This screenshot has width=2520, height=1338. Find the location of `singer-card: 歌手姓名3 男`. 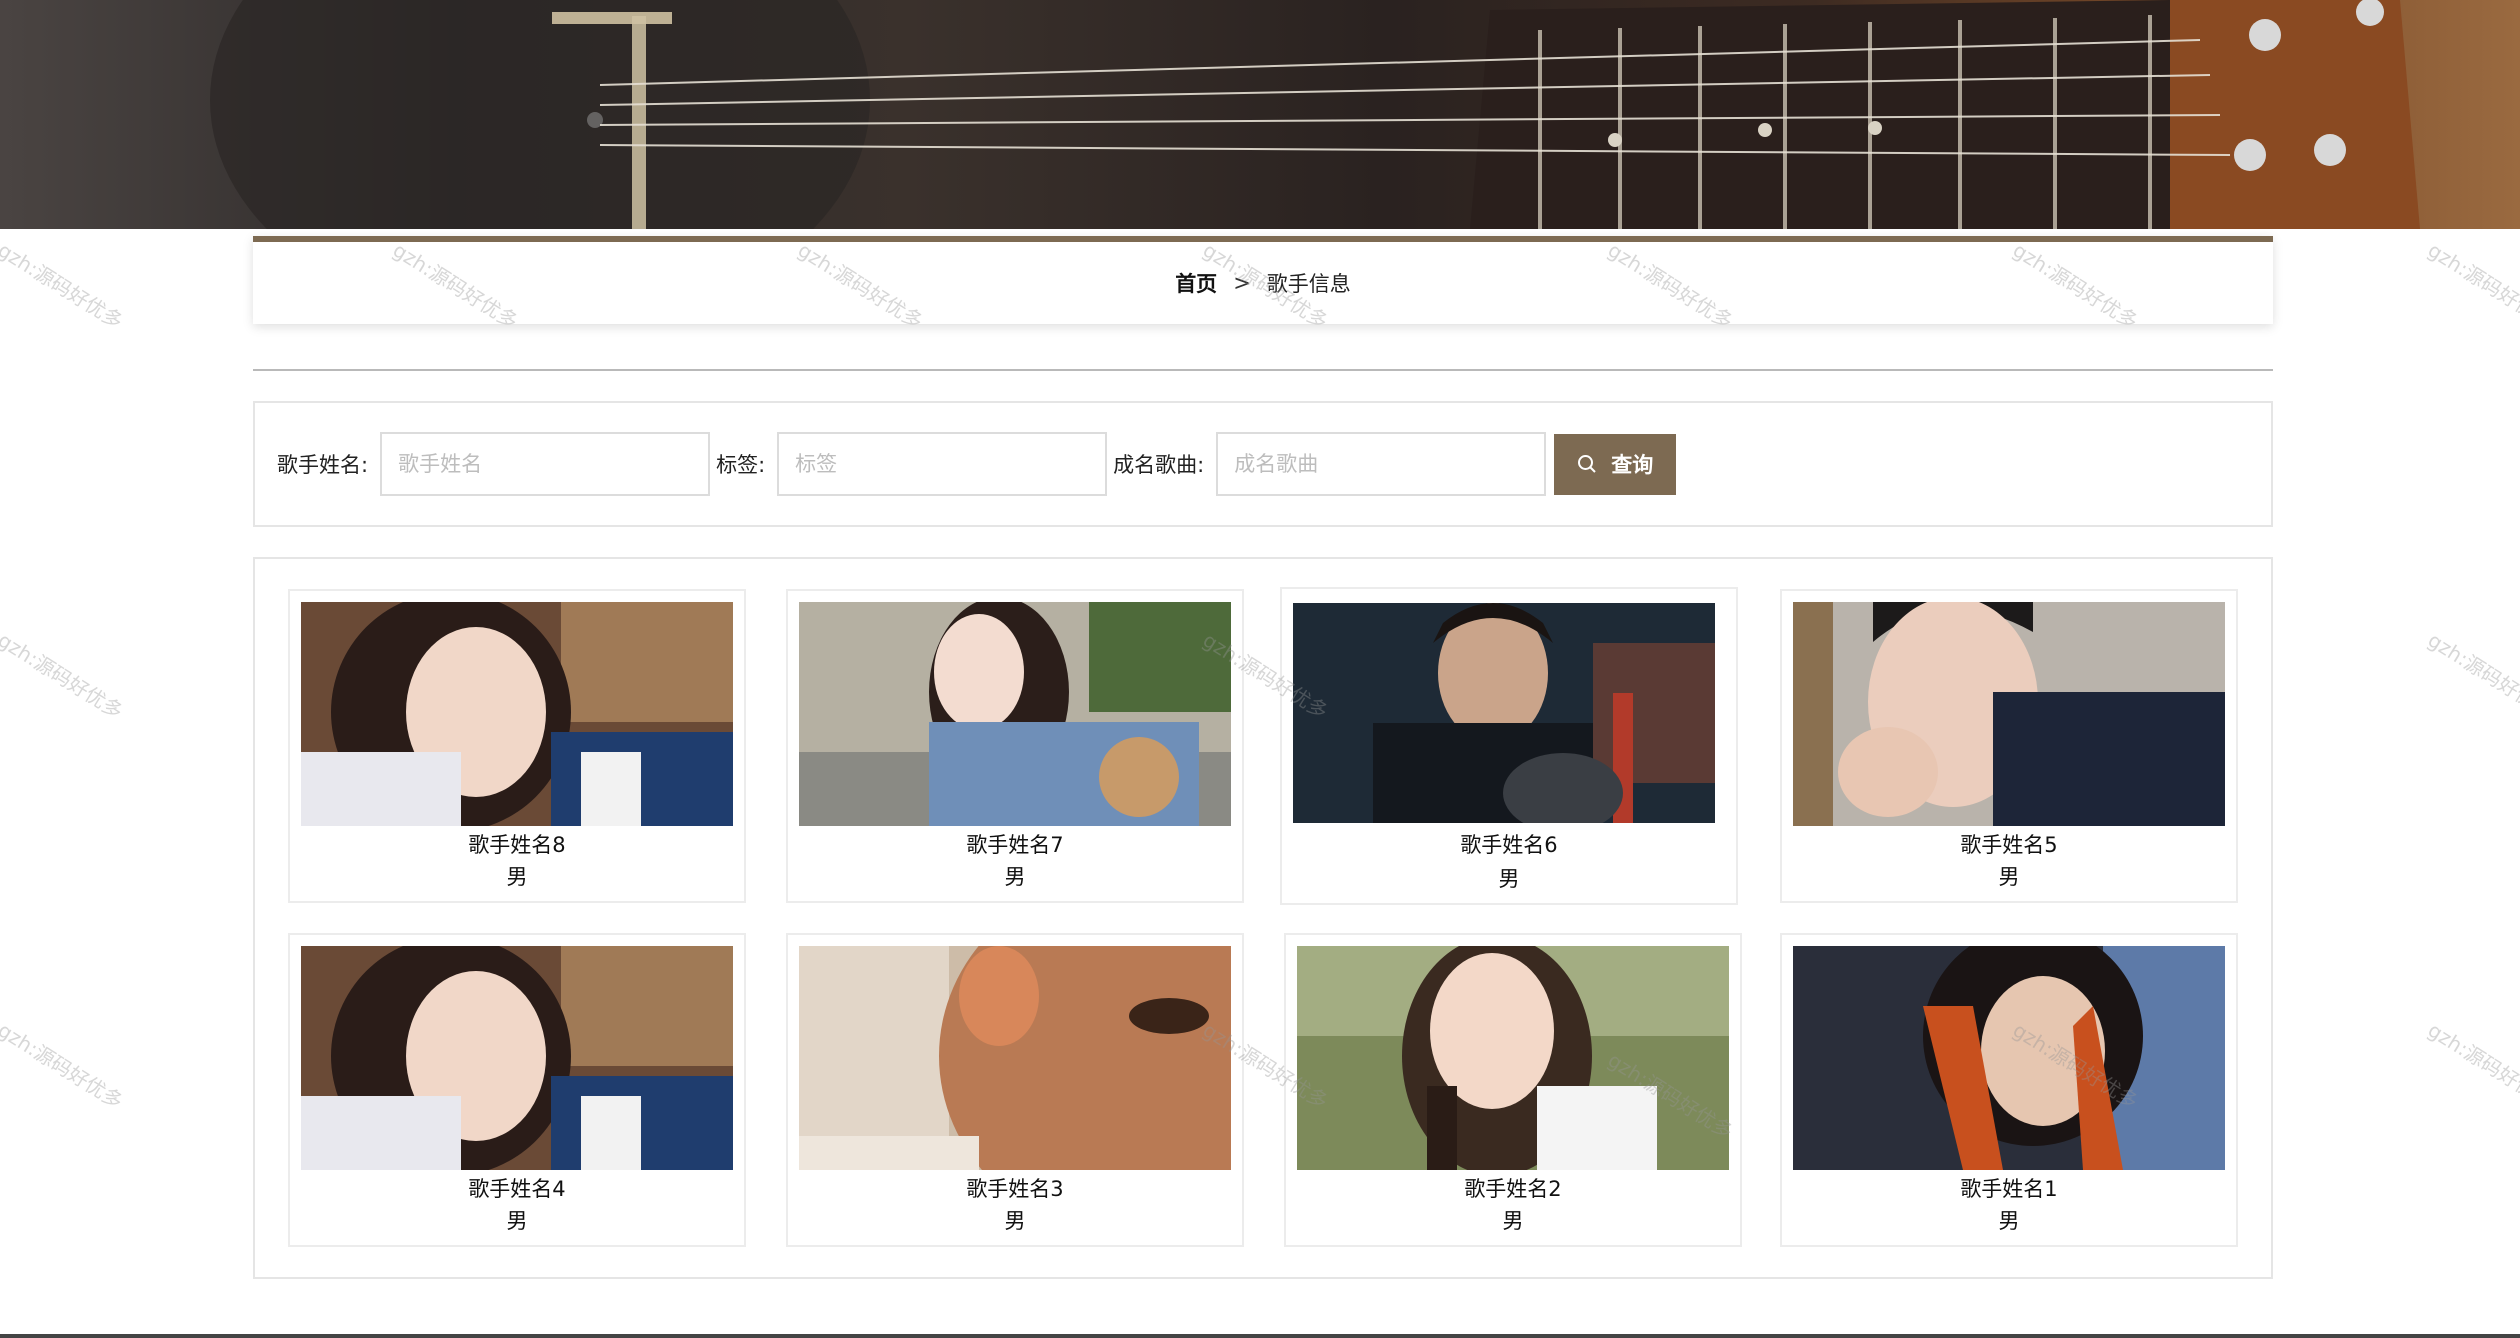

singer-card: 歌手姓名3 男 is located at coordinates (1015, 1090).